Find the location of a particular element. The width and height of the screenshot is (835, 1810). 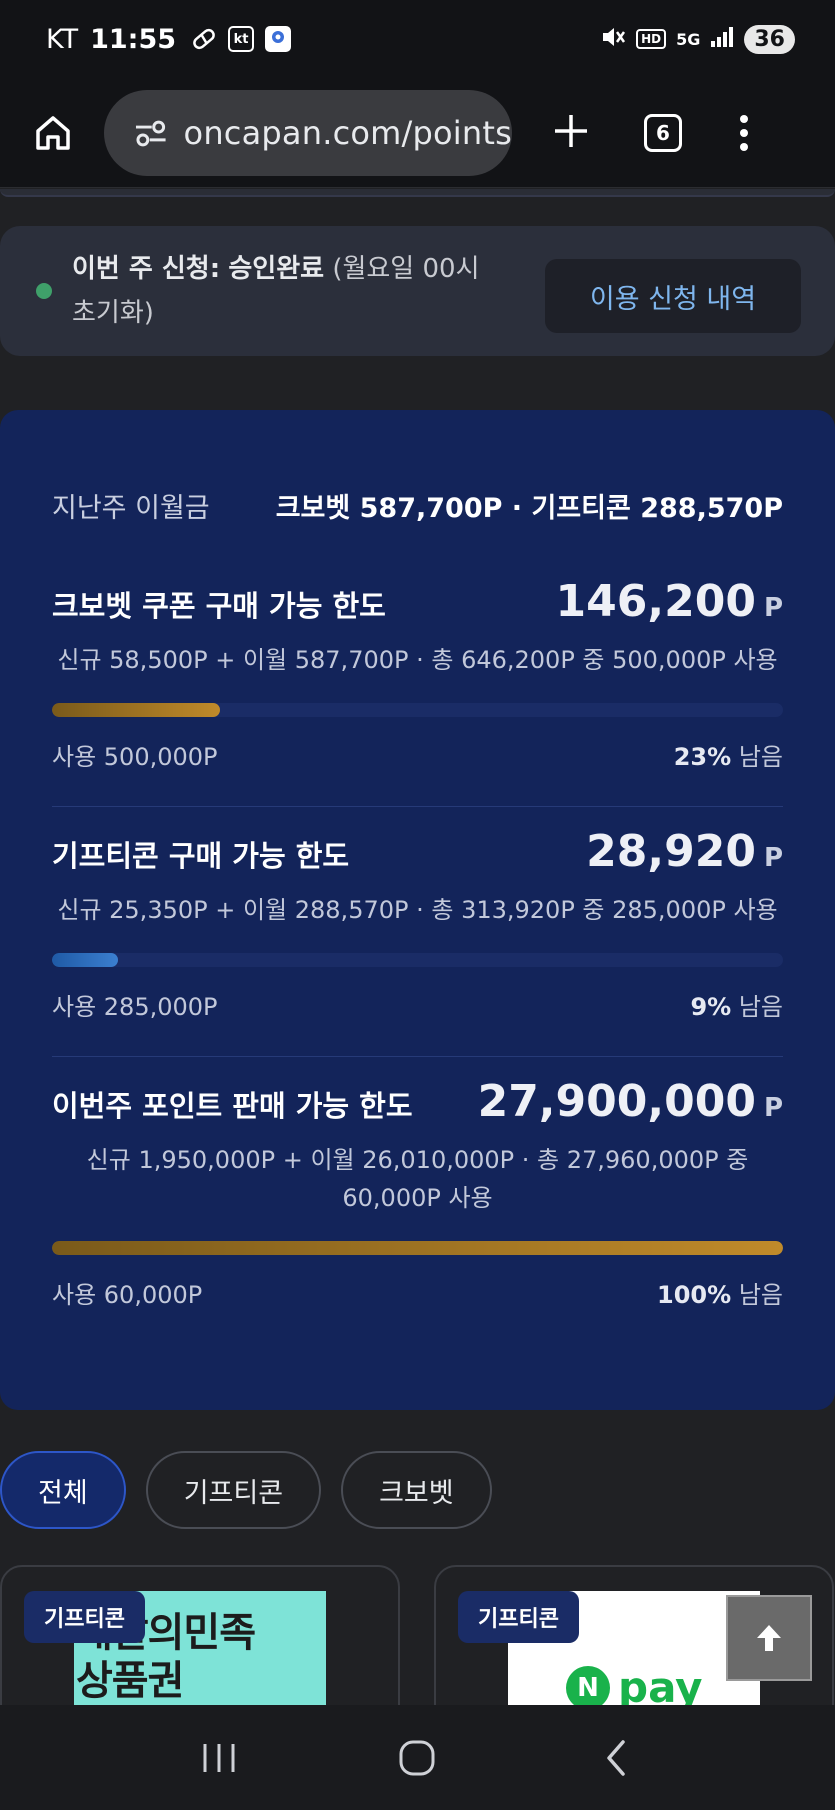

scroll-to-top-button is located at coordinates (769, 1638).